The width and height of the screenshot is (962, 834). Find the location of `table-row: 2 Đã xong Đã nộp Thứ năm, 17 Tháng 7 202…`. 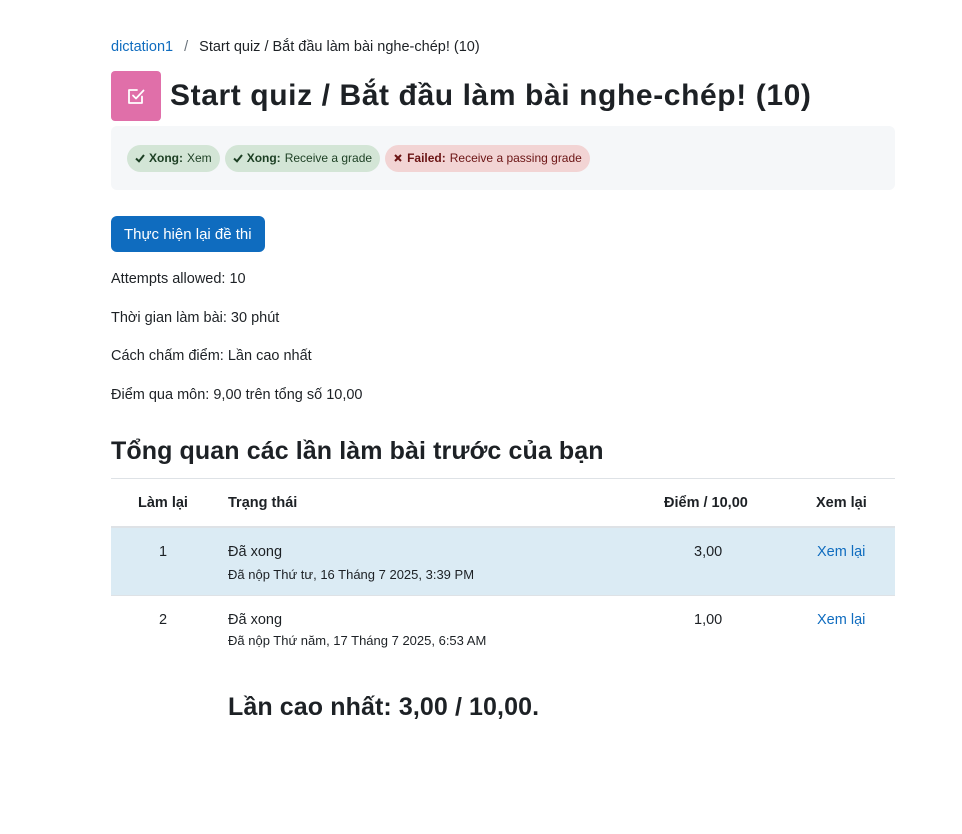

table-row: 2 Đã xong Đã nộp Thứ năm, 17 Tháng 7 202… is located at coordinates (503, 629).